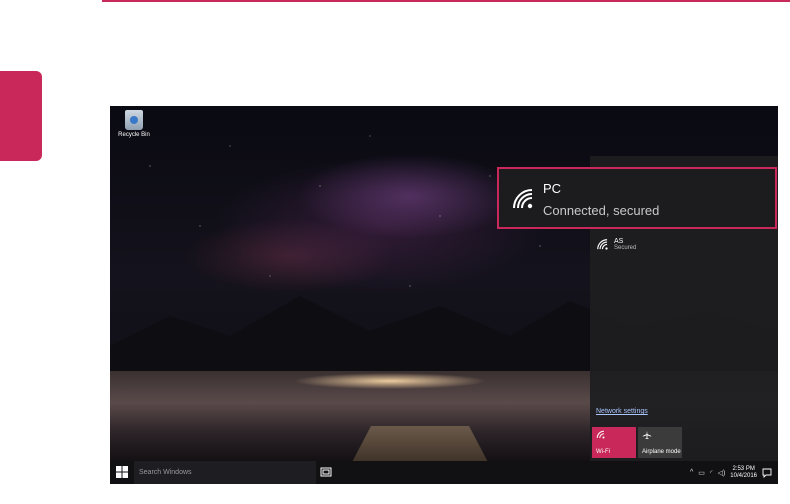  Describe the element at coordinates (711, 473) in the screenshot. I see `network-tray-icon: ◜` at that location.